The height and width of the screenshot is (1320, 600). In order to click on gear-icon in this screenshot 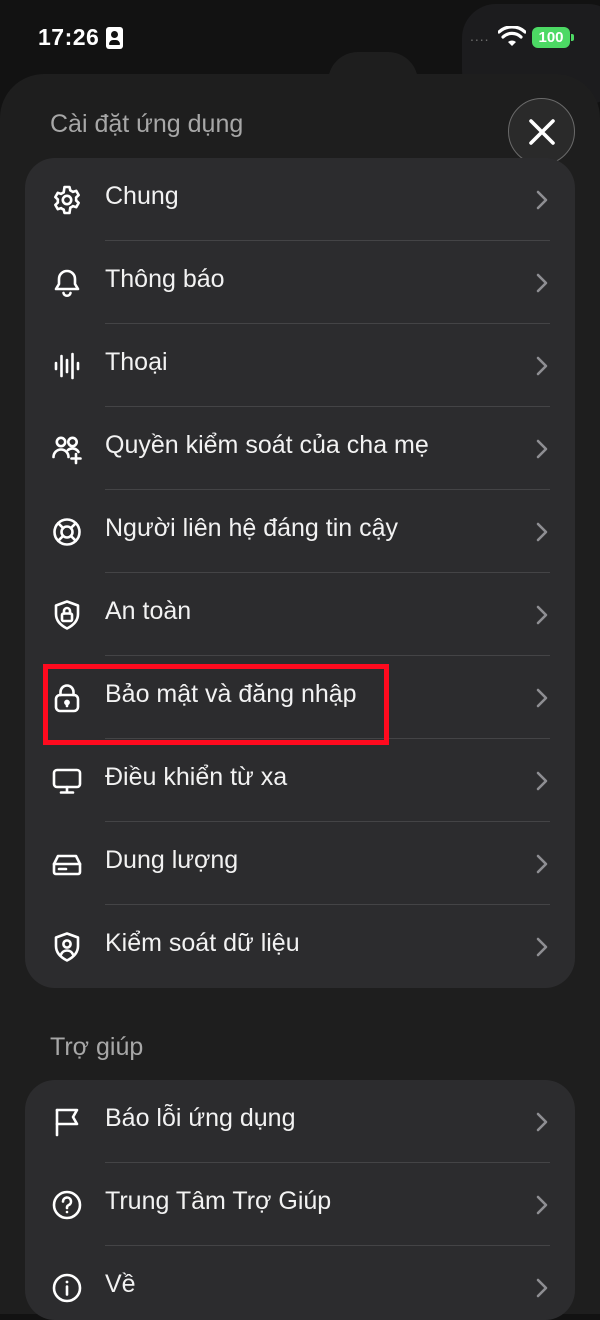, I will do `click(67, 200)`.